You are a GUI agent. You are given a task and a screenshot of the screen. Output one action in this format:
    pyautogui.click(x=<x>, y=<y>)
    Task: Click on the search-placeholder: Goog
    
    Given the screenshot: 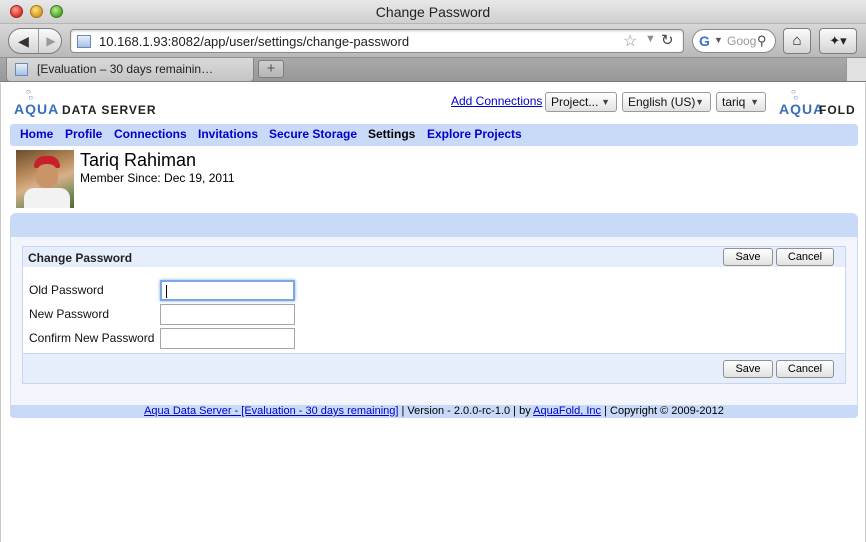 What is the action you would take?
    pyautogui.click(x=741, y=41)
    